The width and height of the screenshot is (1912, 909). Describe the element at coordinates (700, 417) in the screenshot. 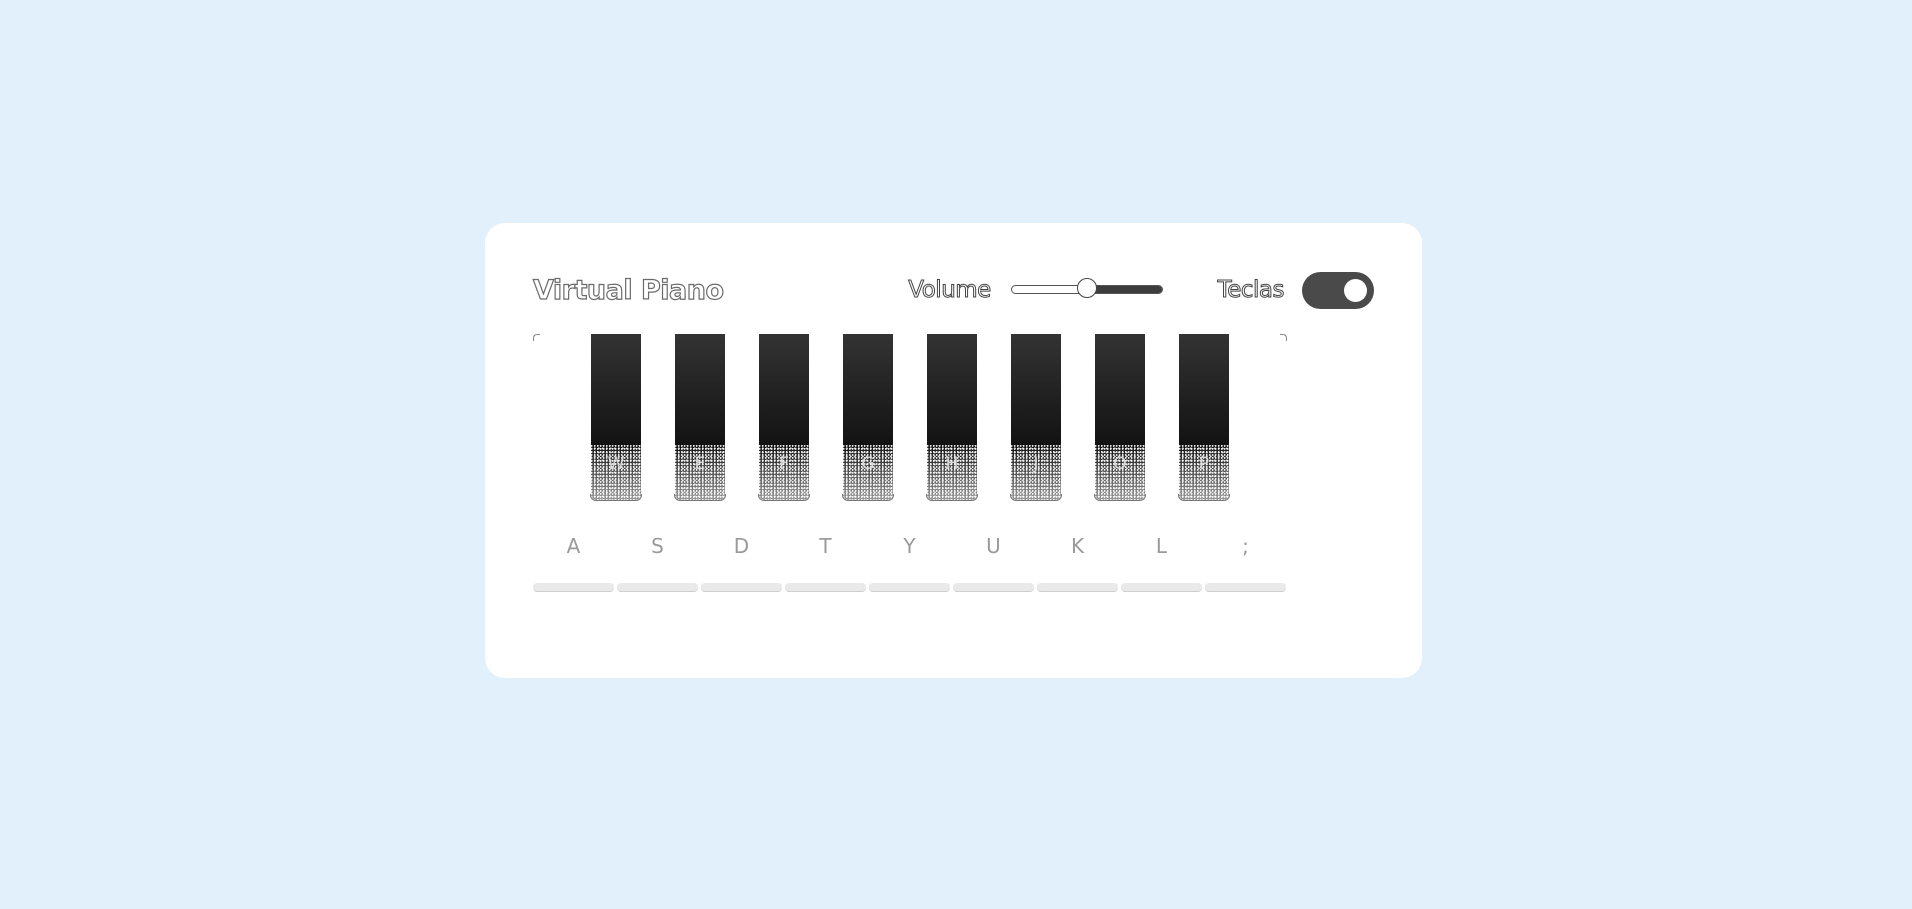

I see `black-key: E` at that location.